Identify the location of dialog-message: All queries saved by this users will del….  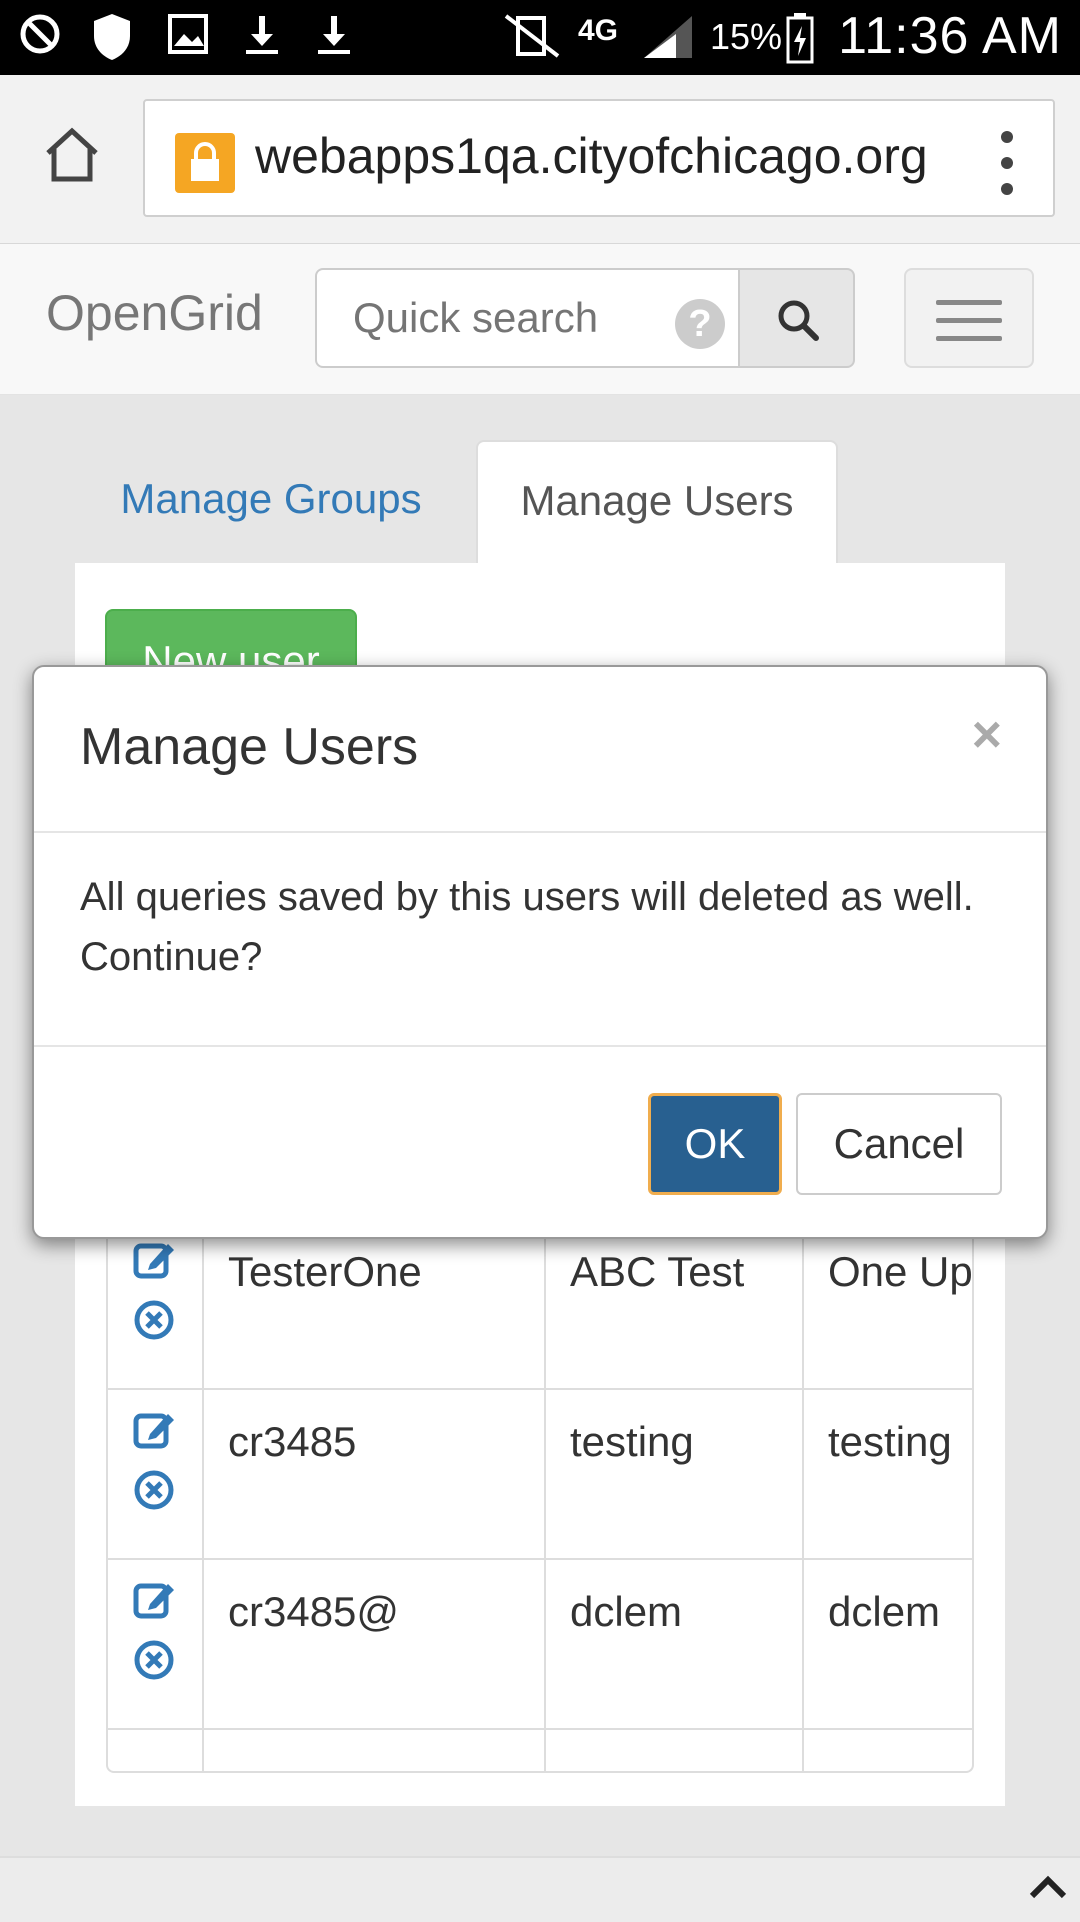
(527, 927).